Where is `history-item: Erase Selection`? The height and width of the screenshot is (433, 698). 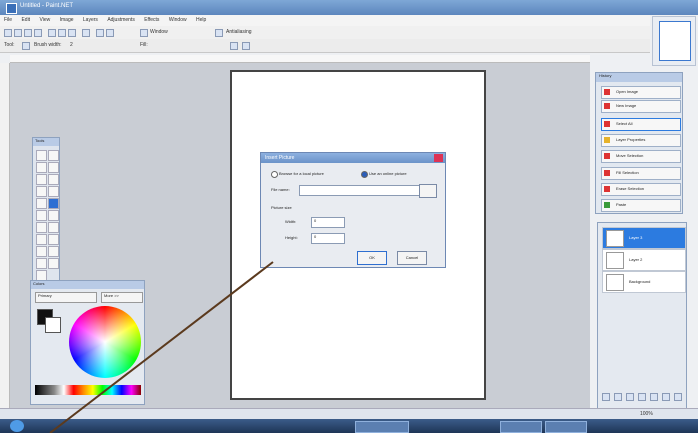 history-item: Erase Selection is located at coordinates (641, 189).